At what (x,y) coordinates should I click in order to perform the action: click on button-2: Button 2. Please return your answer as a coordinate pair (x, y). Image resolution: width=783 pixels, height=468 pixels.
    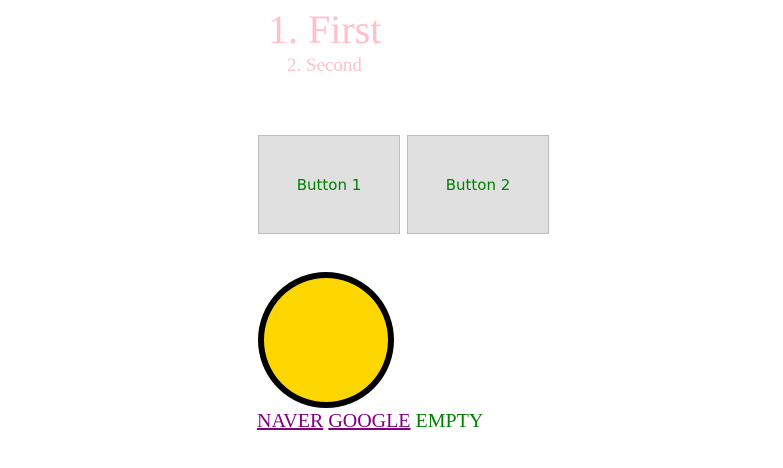
    Looking at the image, I should click on (478, 184).